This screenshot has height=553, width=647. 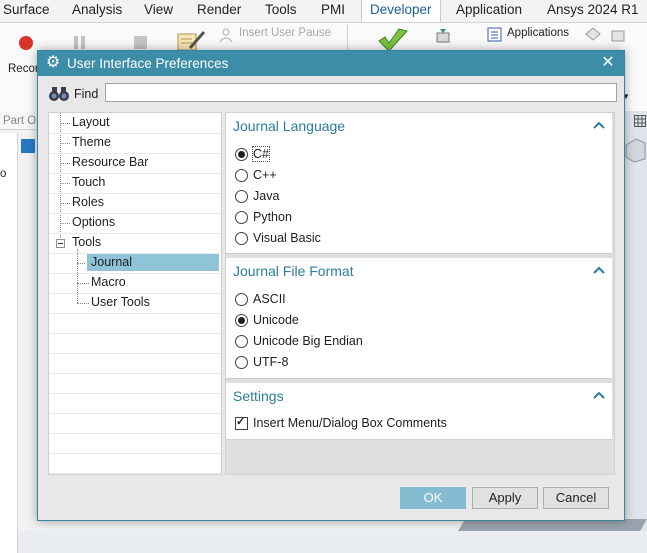 I want to click on tree-item-roles: Roles, so click(x=135, y=203).